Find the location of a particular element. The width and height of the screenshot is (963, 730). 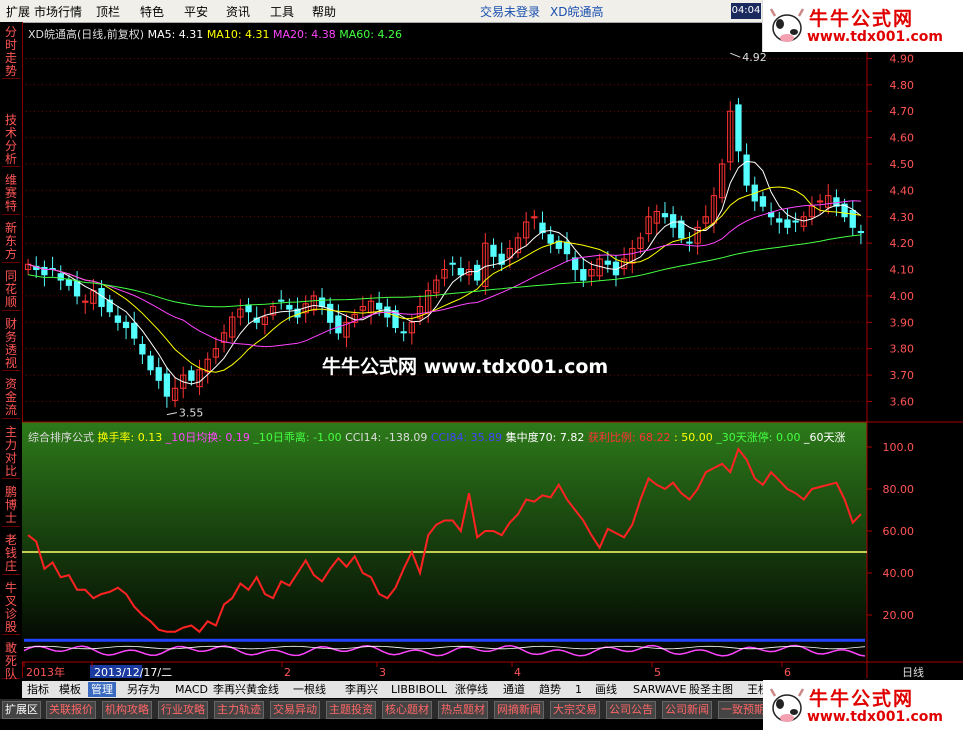

toolbar-item-8: LIBBIBOLL is located at coordinates (419, 689).